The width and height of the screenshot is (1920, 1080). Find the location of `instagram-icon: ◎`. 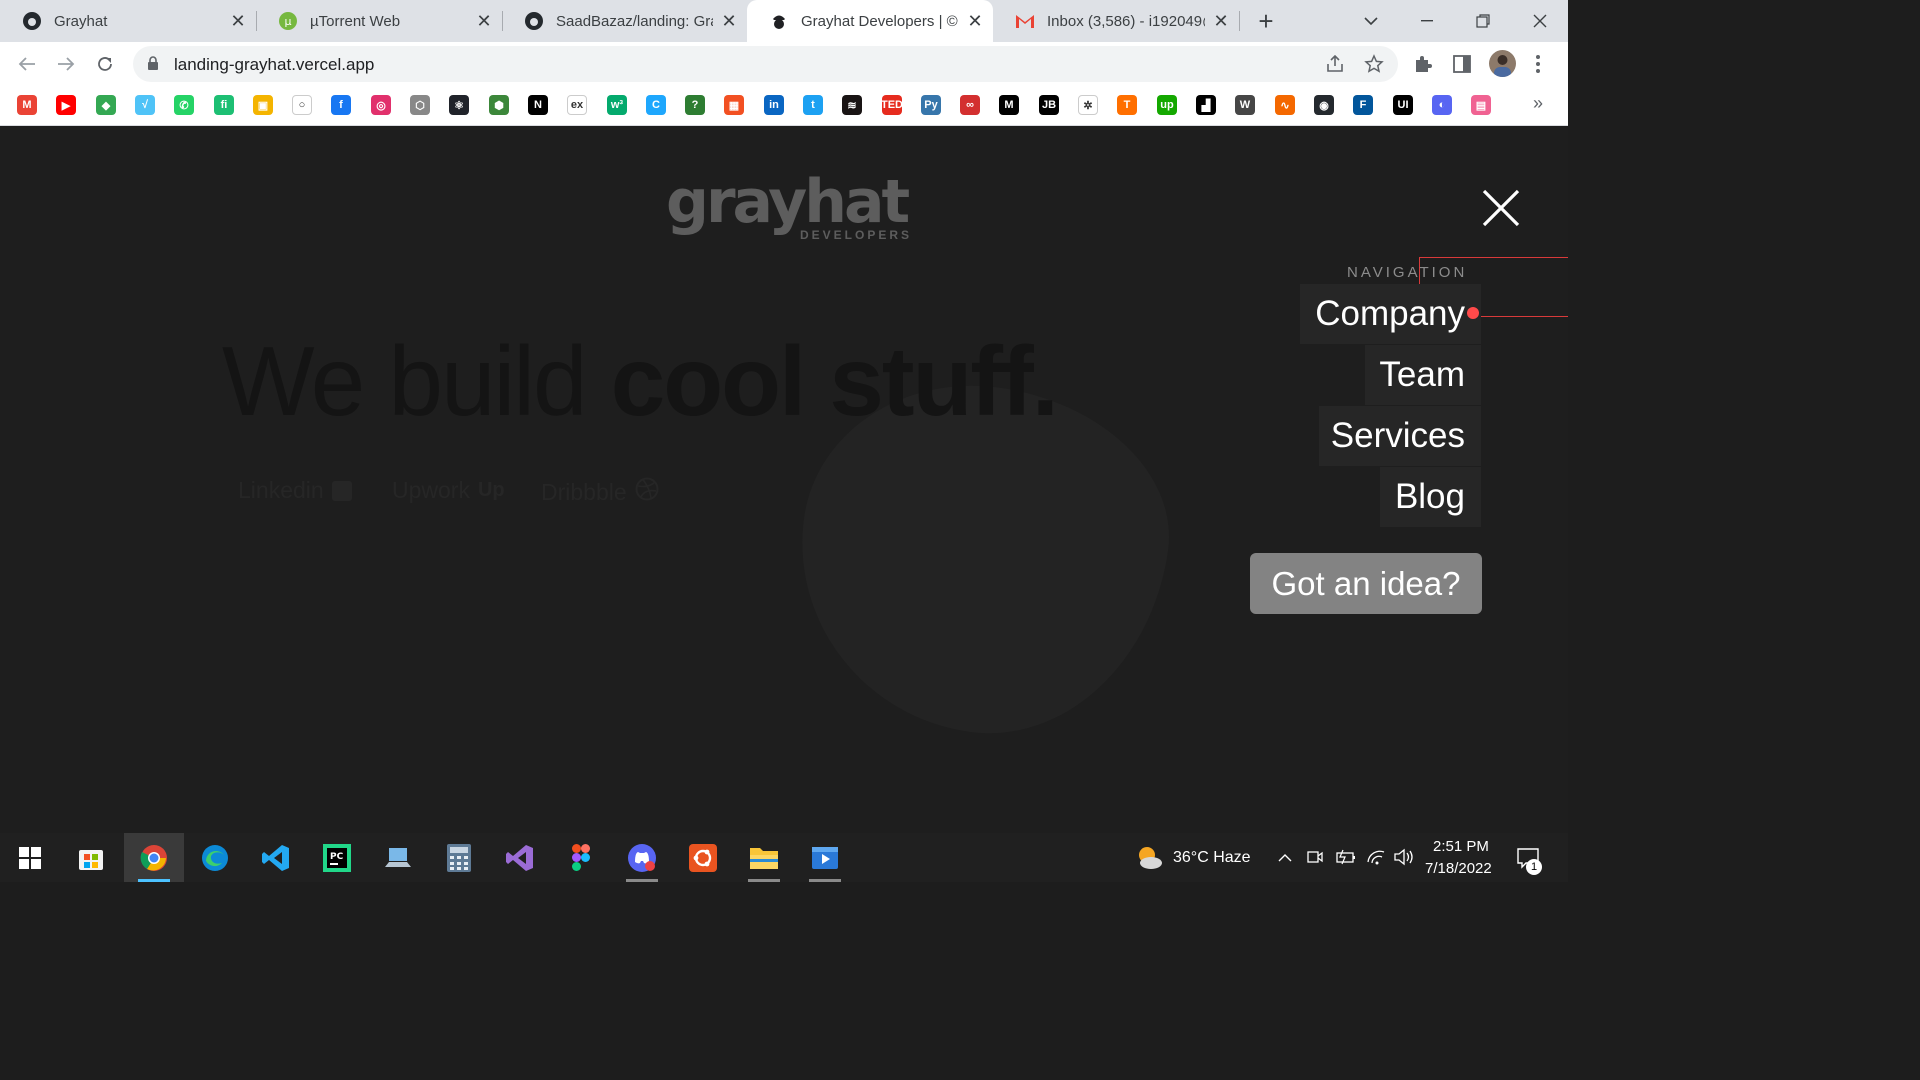

instagram-icon: ◎ is located at coordinates (381, 105).